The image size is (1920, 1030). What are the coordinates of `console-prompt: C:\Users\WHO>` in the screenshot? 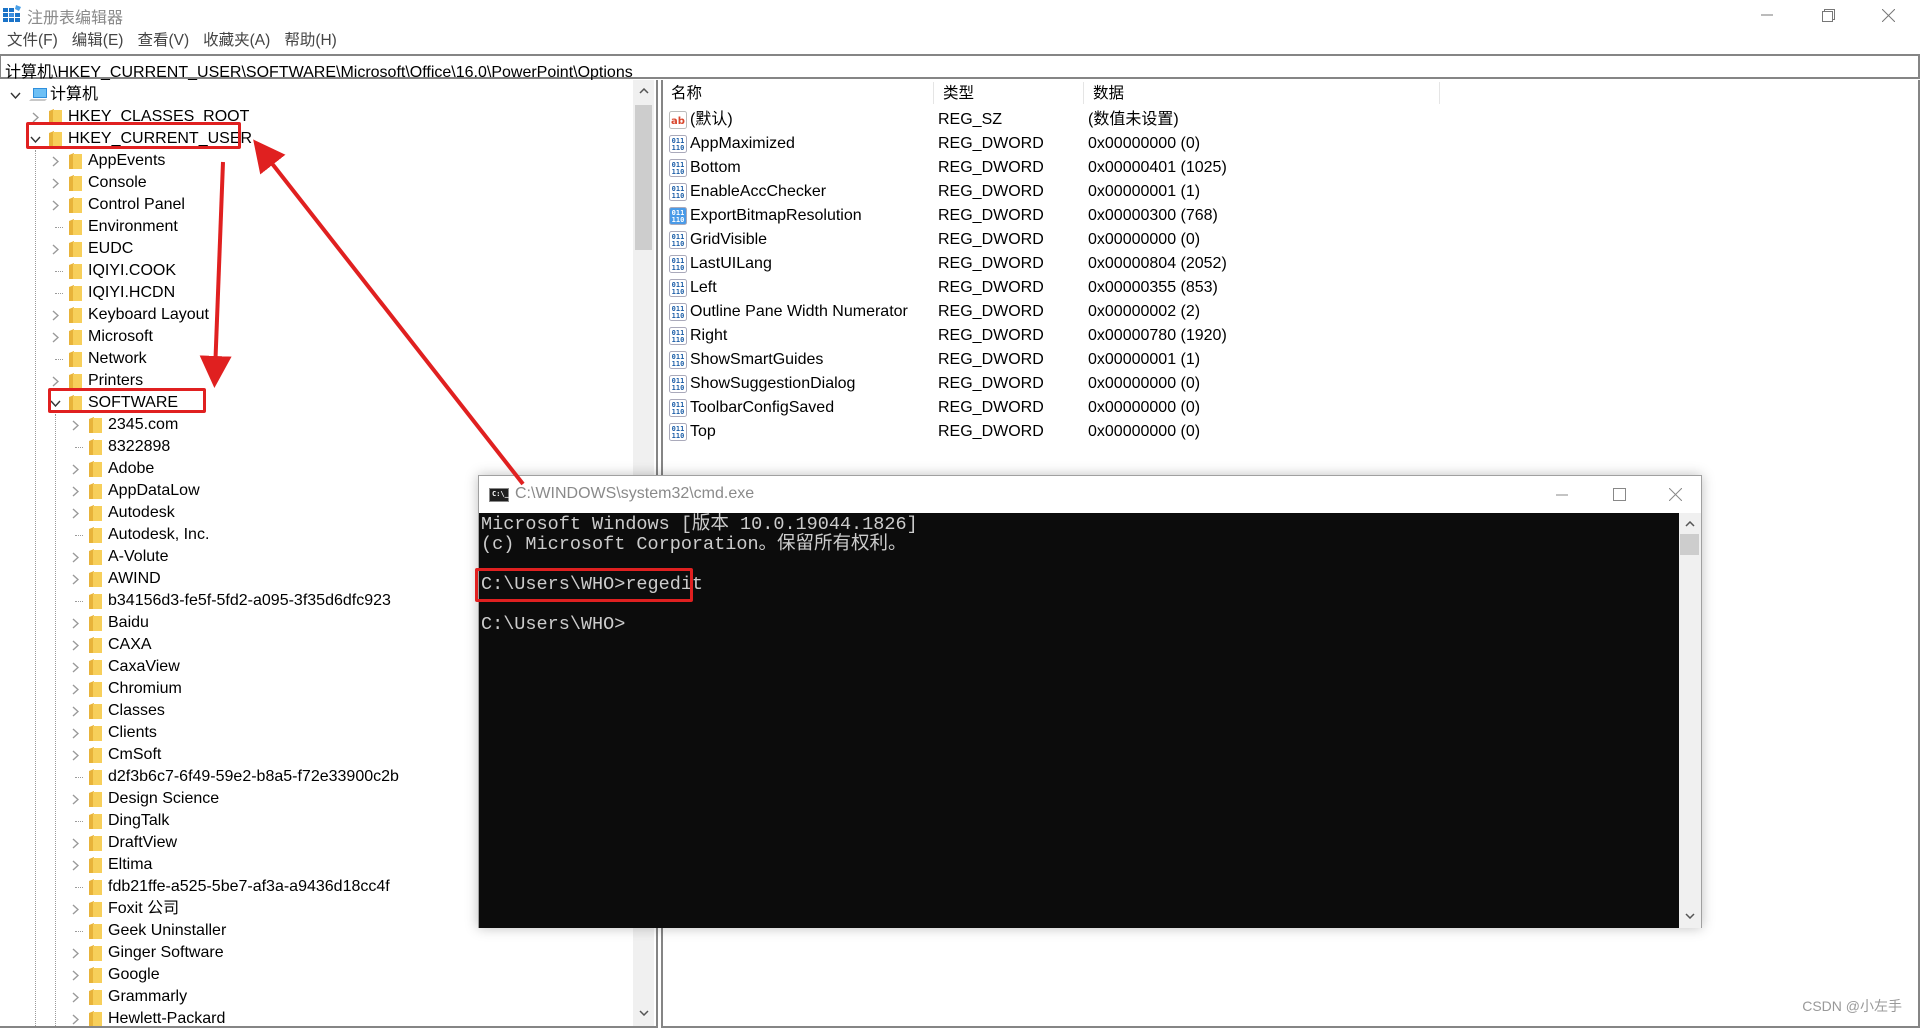 It's located at (553, 625).